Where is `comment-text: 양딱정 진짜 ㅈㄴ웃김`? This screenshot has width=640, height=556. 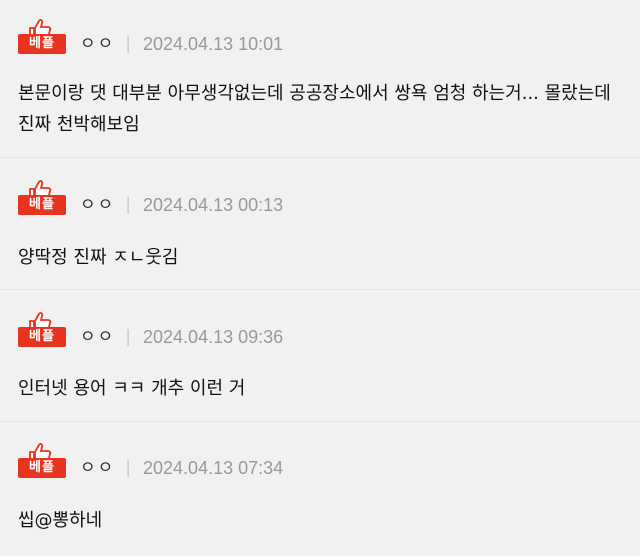 comment-text: 양딱정 진짜 ㅈㄴ웃김 is located at coordinates (98, 257).